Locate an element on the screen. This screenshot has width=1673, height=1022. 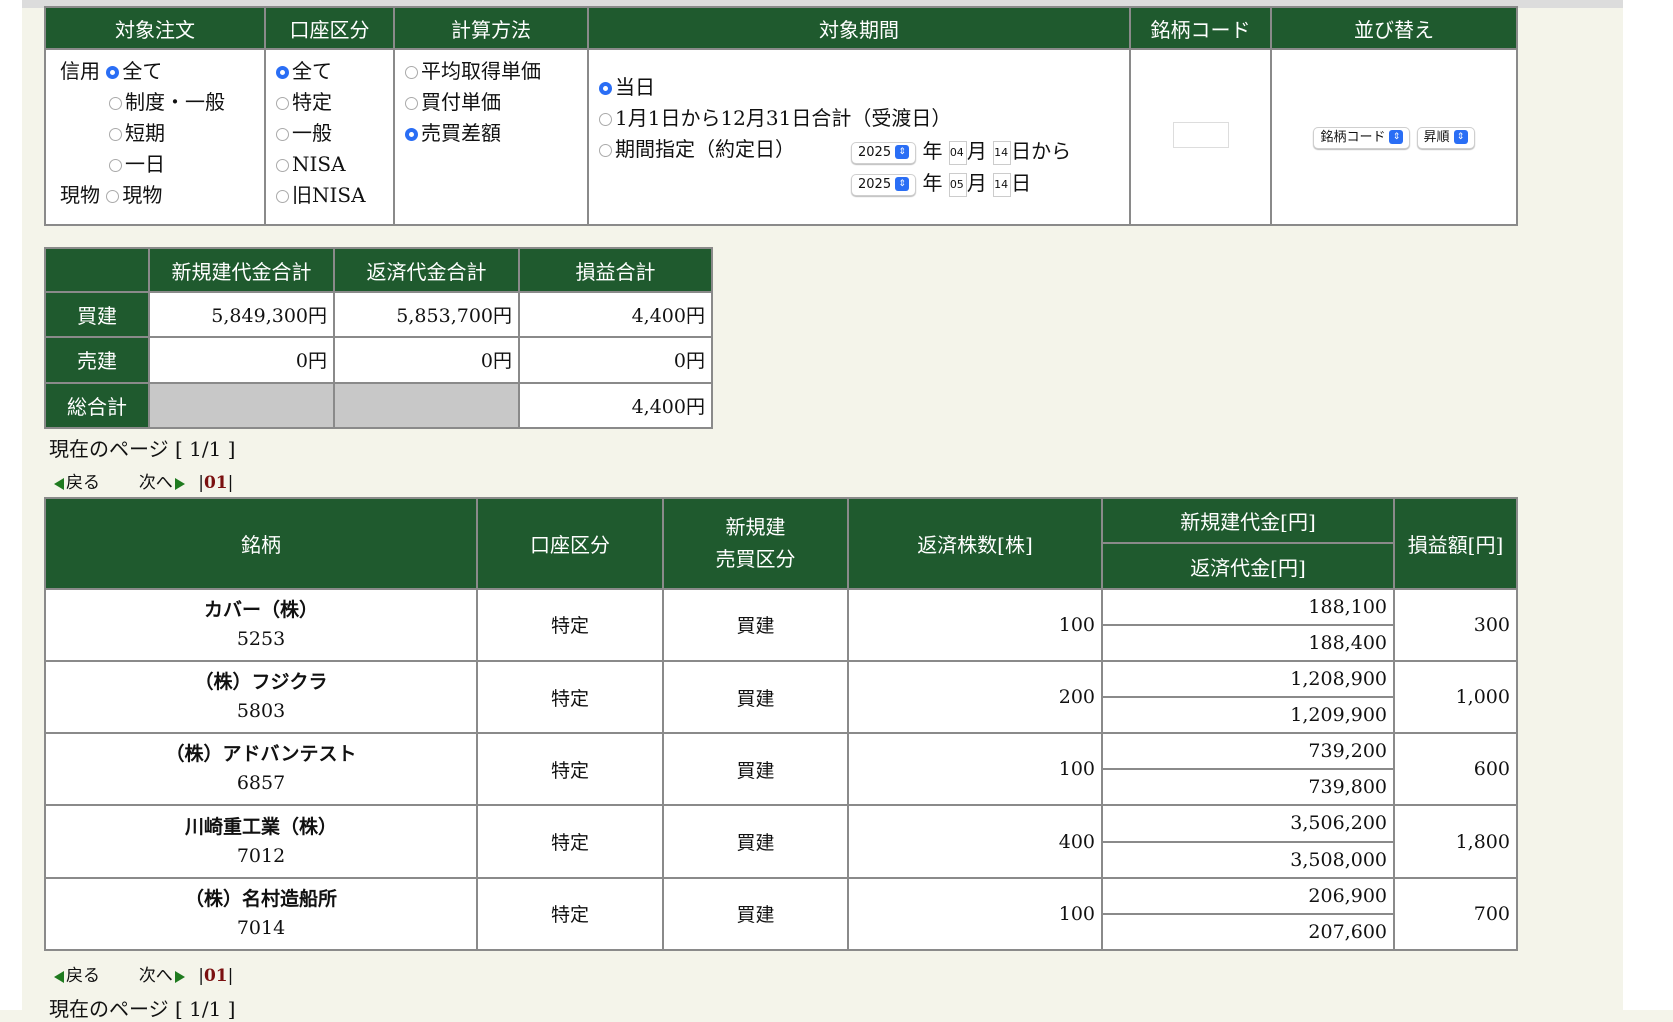
order-cell: 信用 全て 制度・一般 短期 一日 現物 現物 is located at coordinates (155, 137).